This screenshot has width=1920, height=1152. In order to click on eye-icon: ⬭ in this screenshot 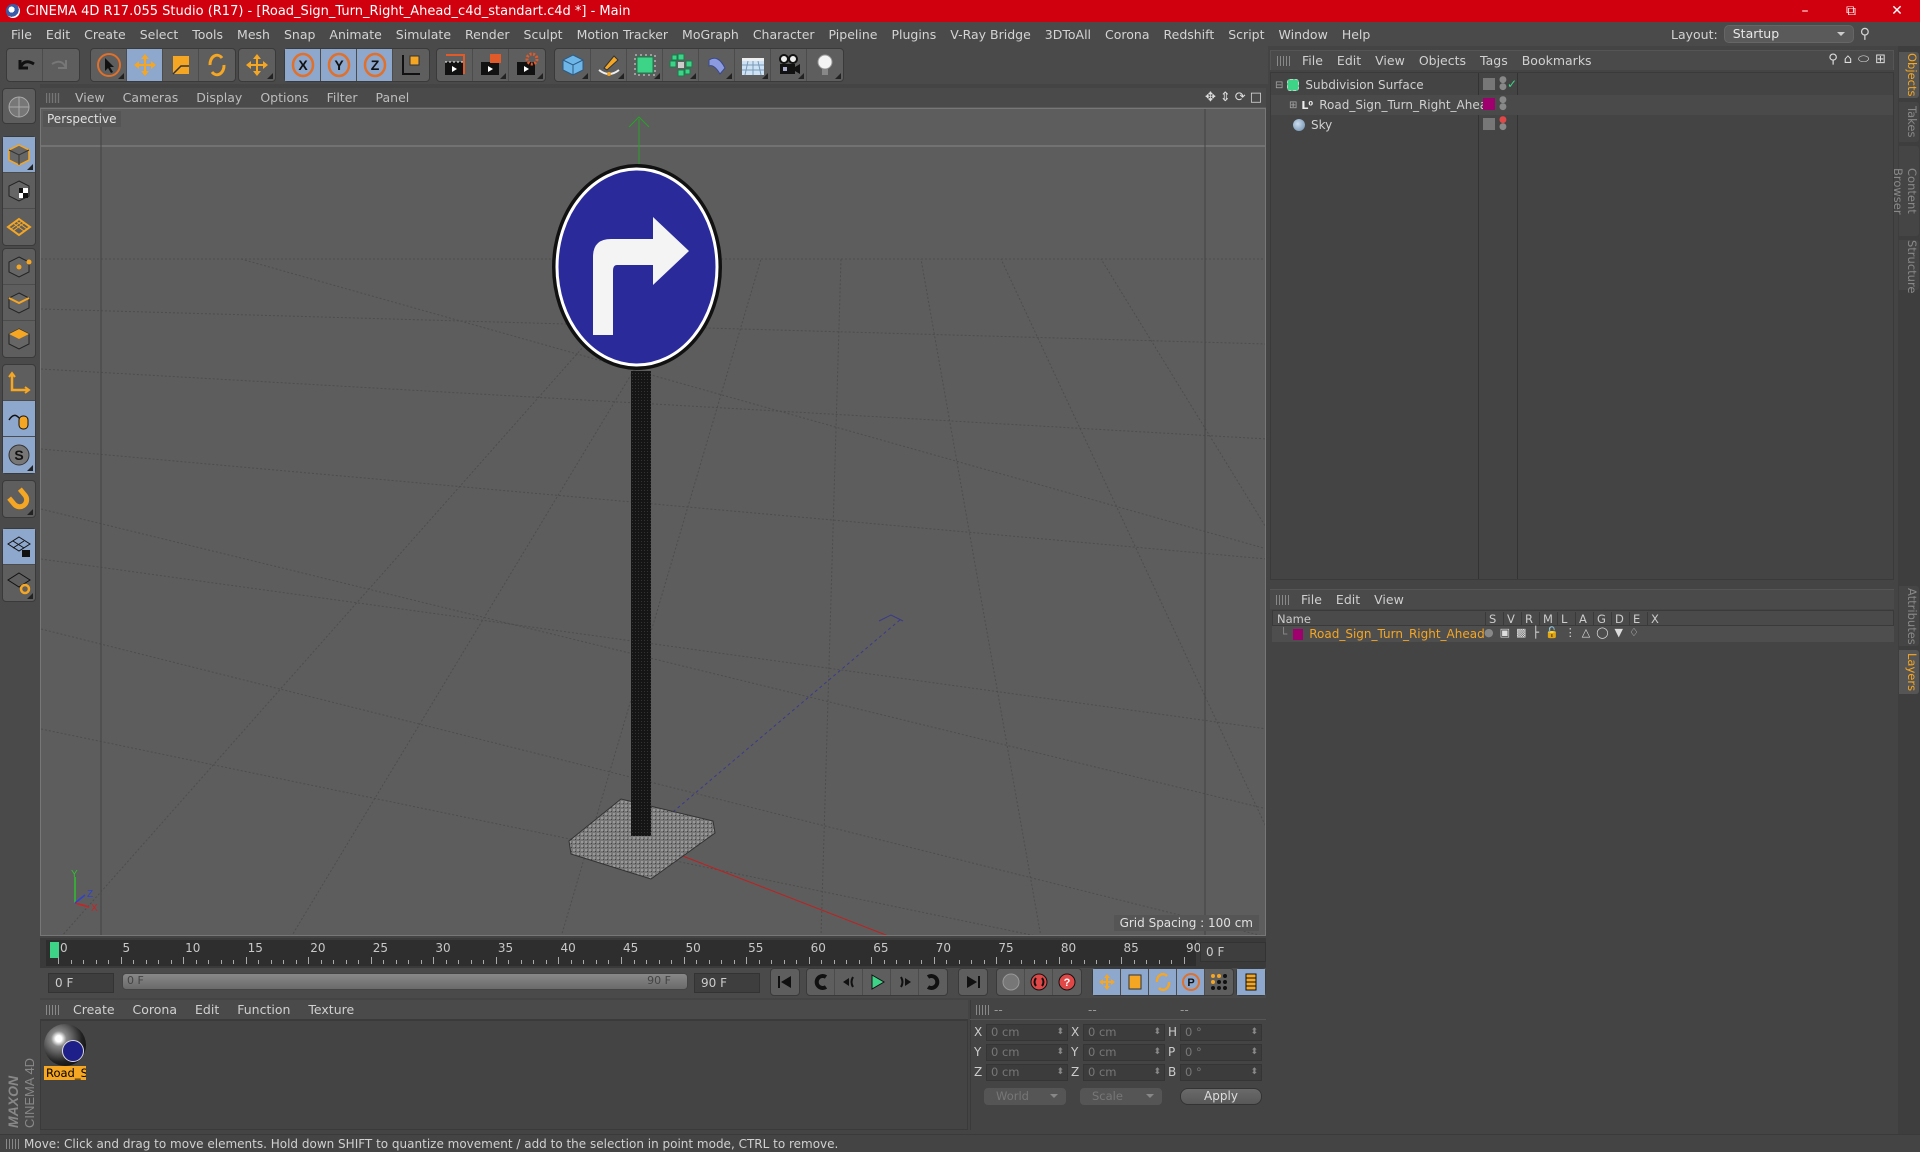, I will do `click(1863, 59)`.